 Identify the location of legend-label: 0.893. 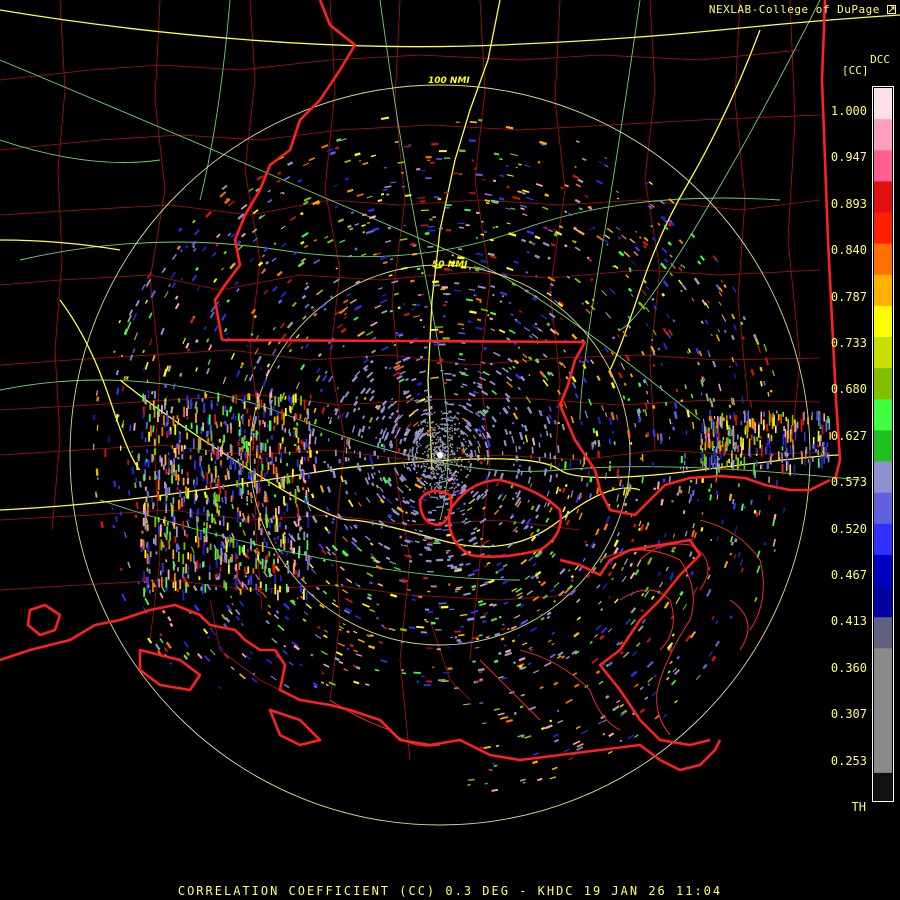
(848, 203).